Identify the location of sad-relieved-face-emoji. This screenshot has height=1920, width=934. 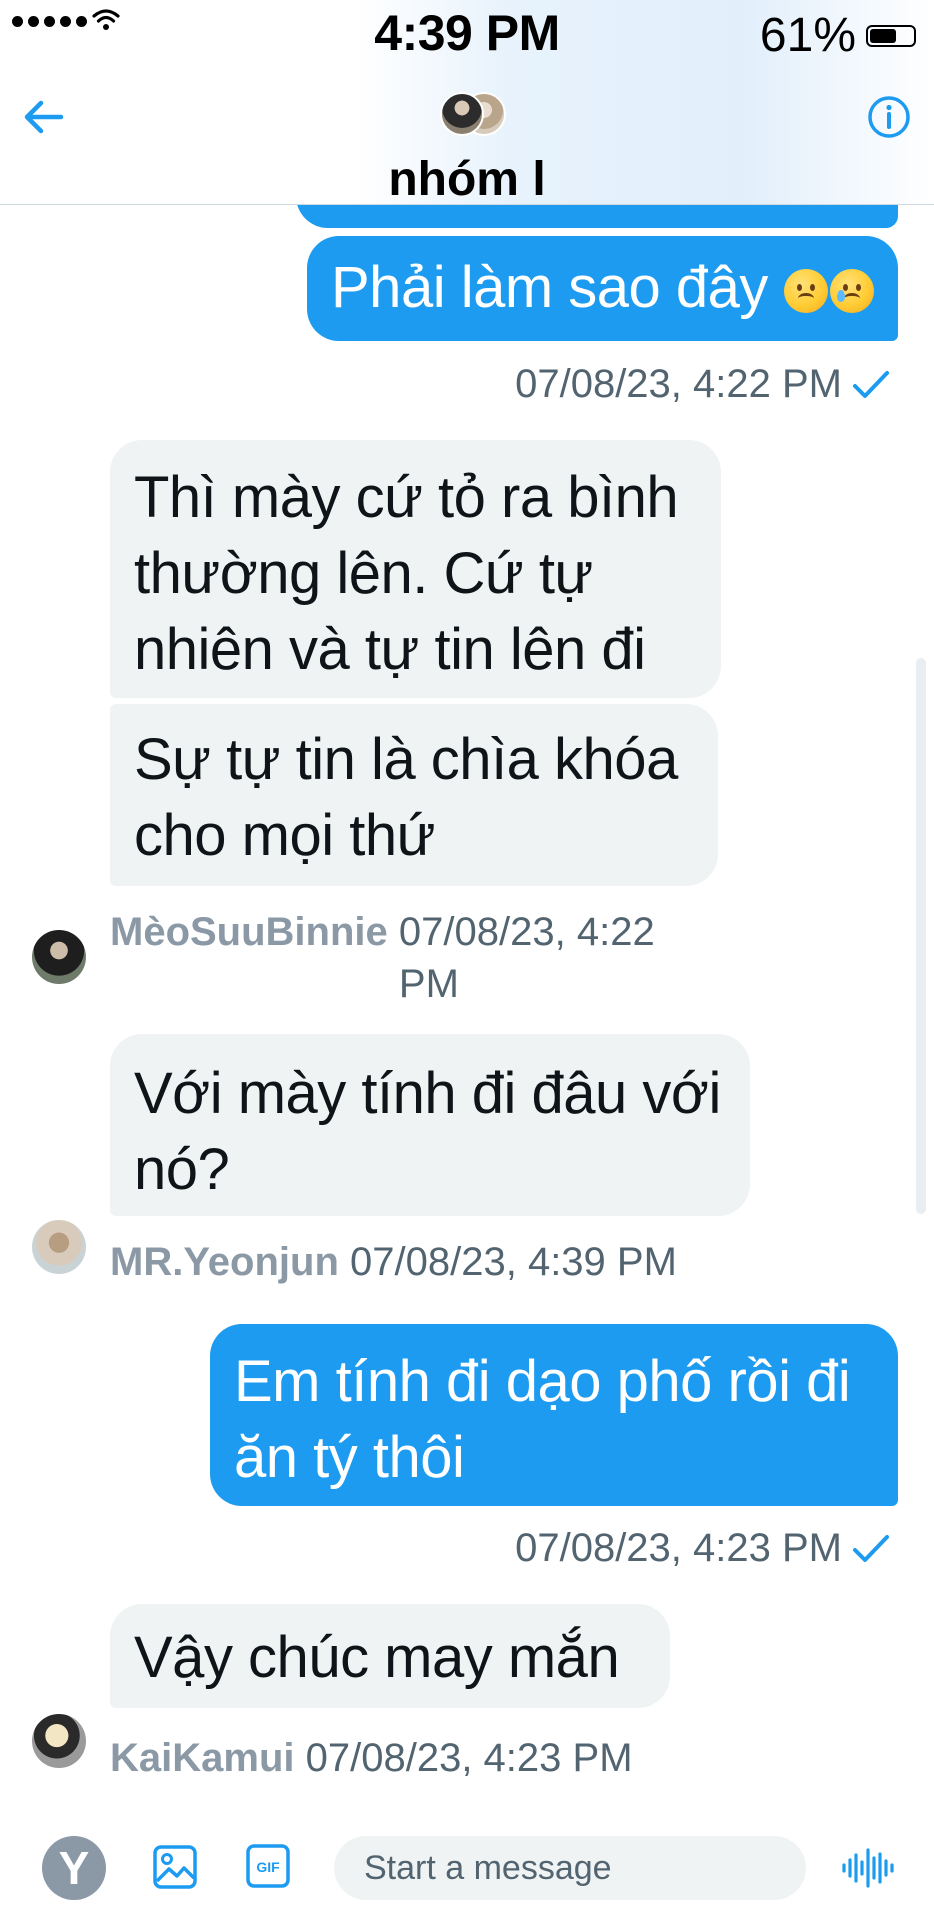
(805, 291).